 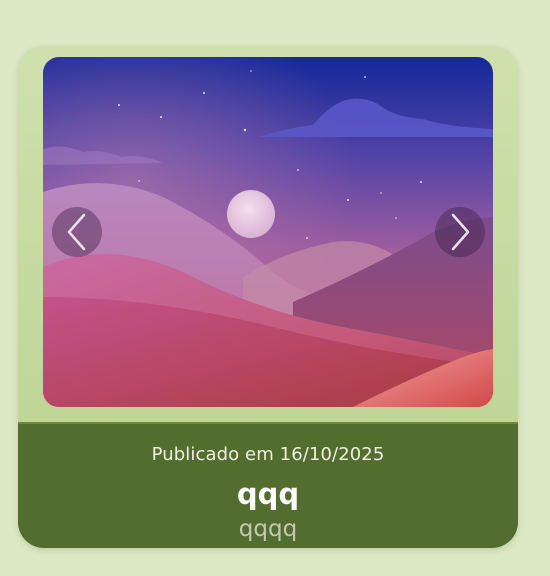 What do you see at coordinates (268, 454) in the screenshot?
I see `published-date: Publicado em 16/10/2025` at bounding box center [268, 454].